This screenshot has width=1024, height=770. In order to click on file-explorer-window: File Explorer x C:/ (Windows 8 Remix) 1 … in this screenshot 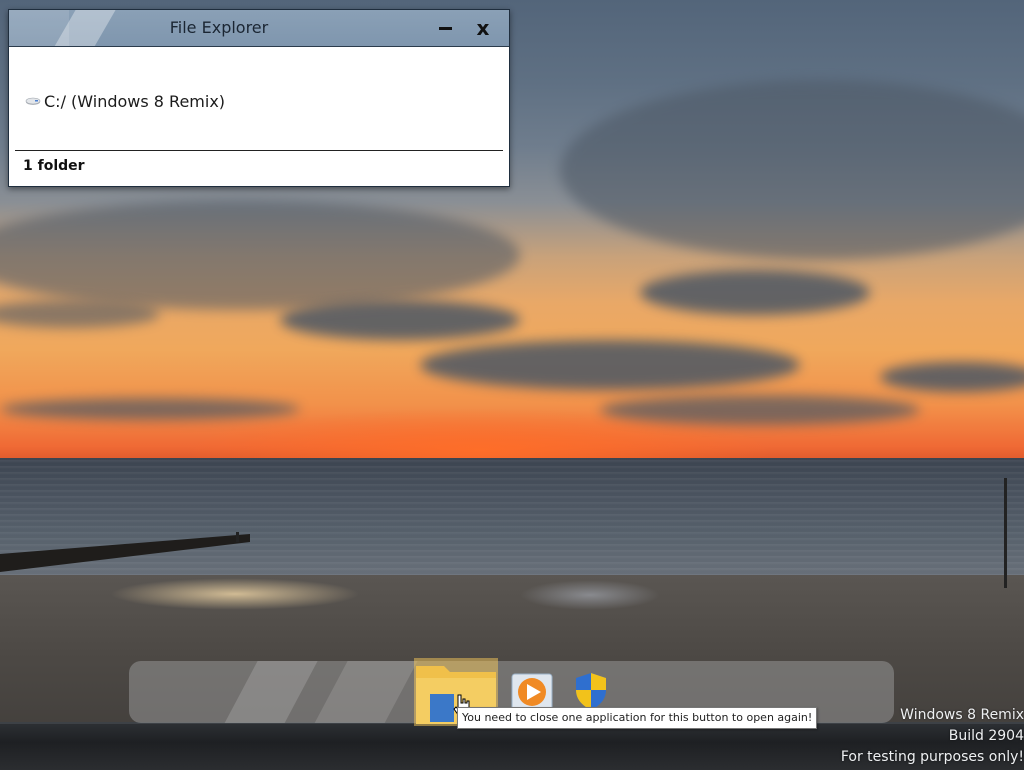, I will do `click(259, 98)`.